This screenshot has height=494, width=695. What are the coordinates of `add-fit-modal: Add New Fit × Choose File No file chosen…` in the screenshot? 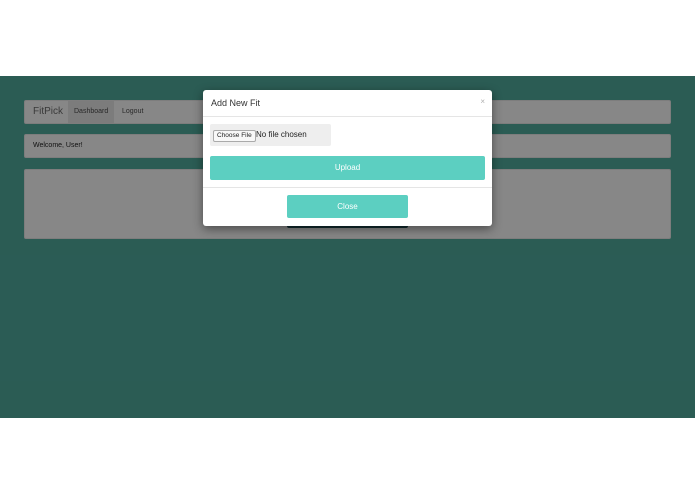 It's located at (347, 158).